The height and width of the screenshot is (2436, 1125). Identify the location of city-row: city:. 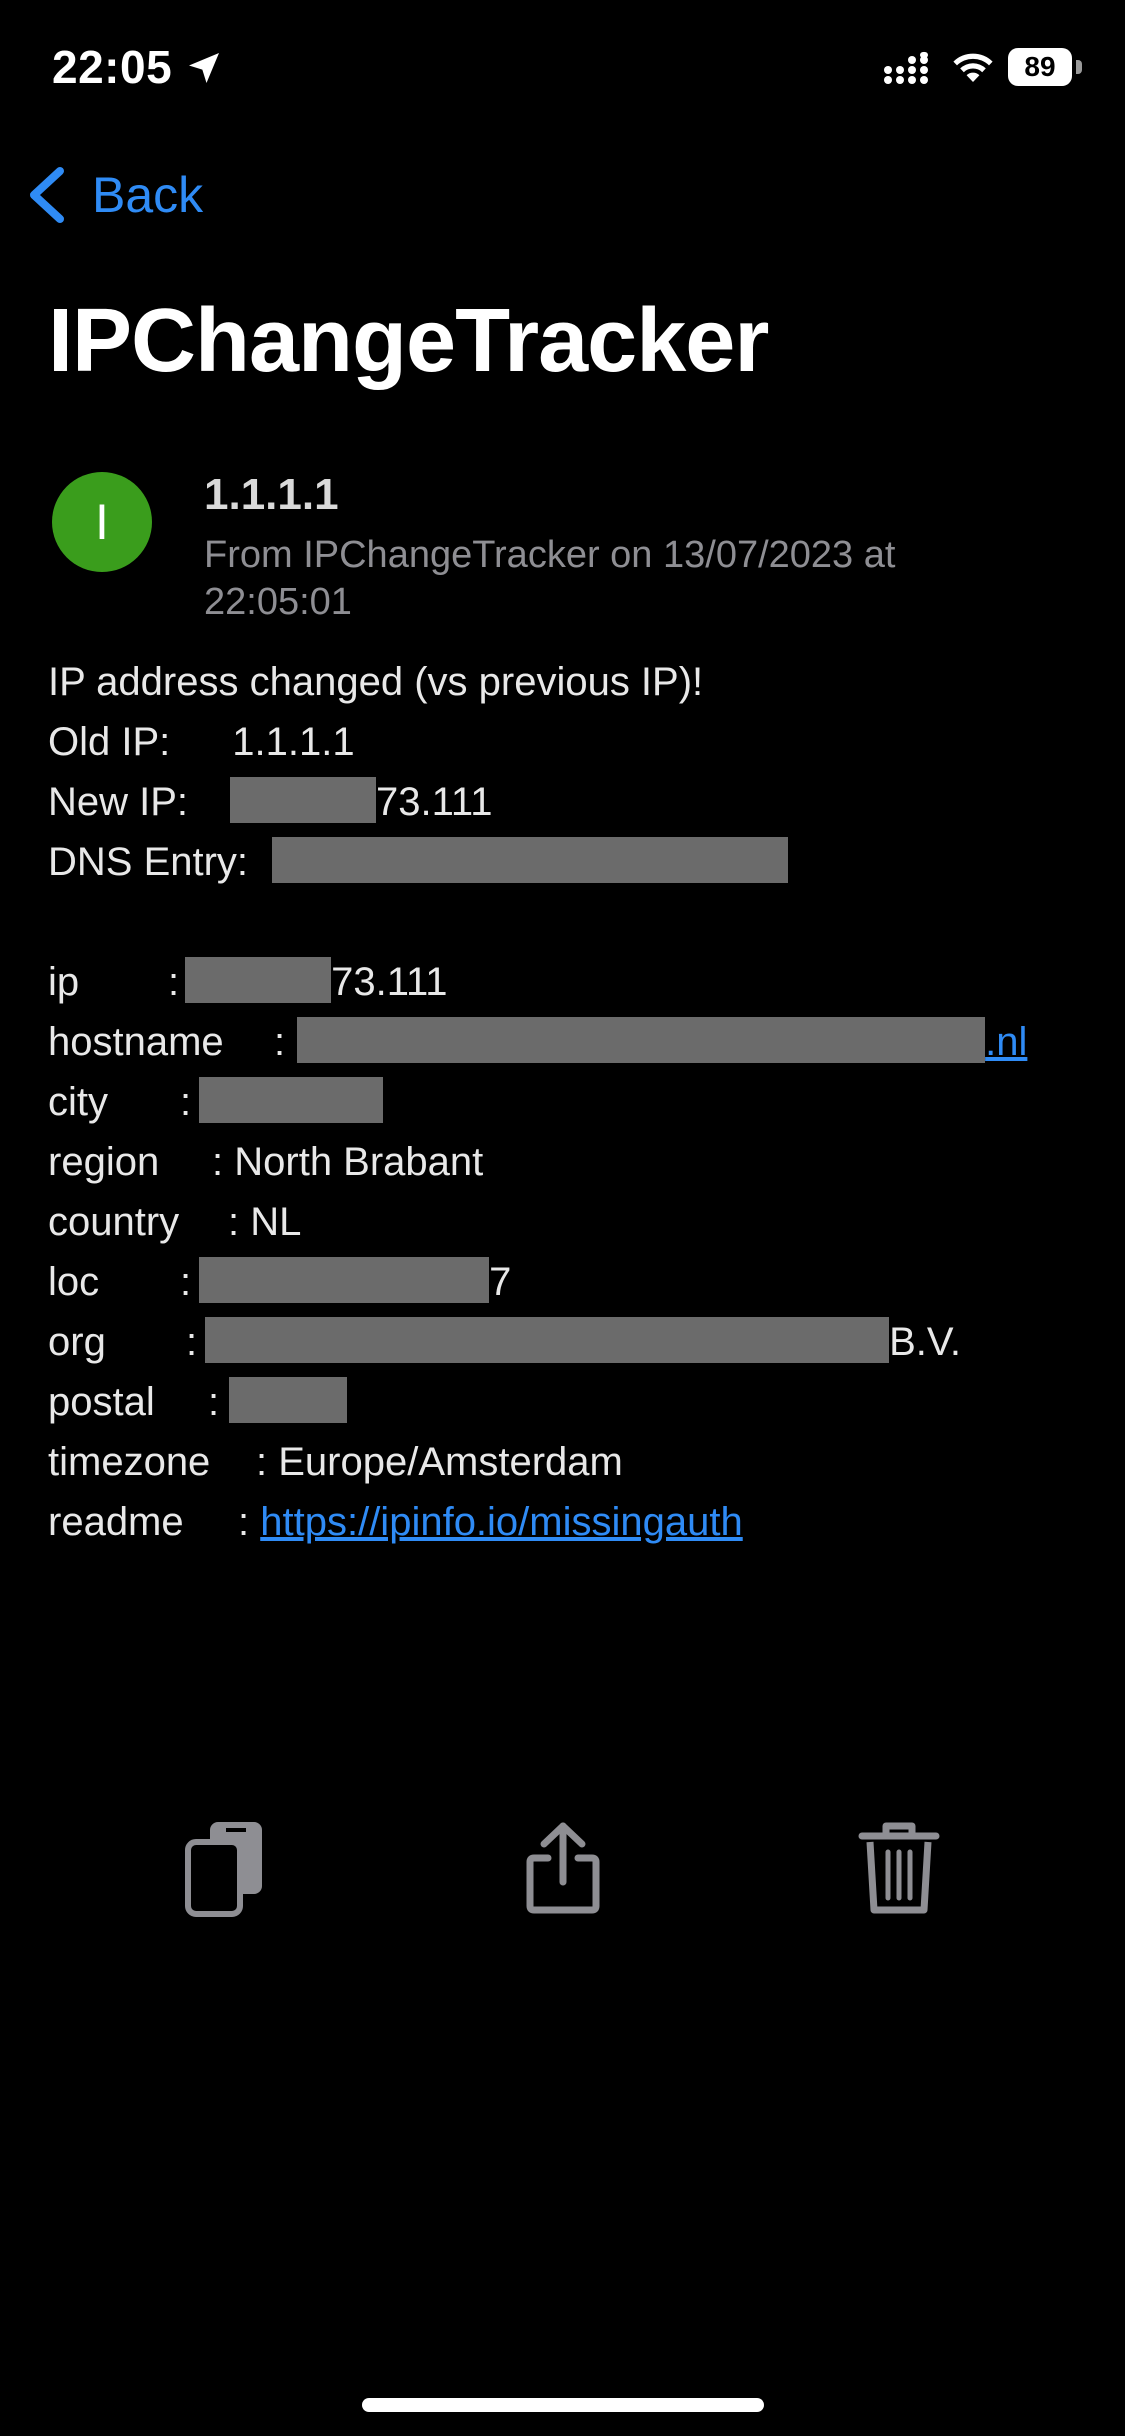
(568, 1102).